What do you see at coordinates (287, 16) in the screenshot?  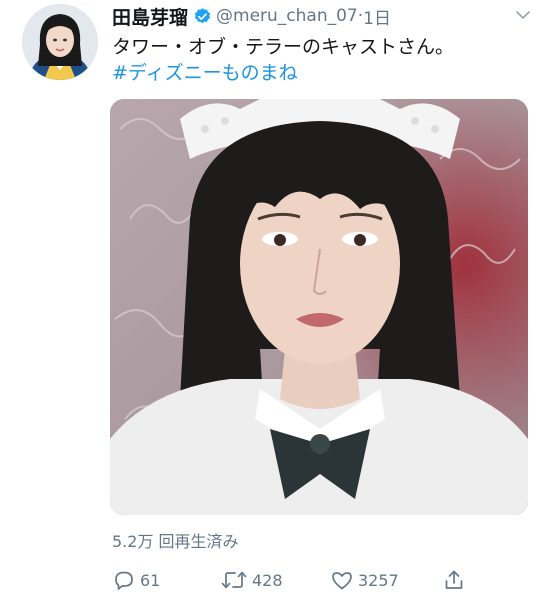 I see `user-handle: @meru_chan_07` at bounding box center [287, 16].